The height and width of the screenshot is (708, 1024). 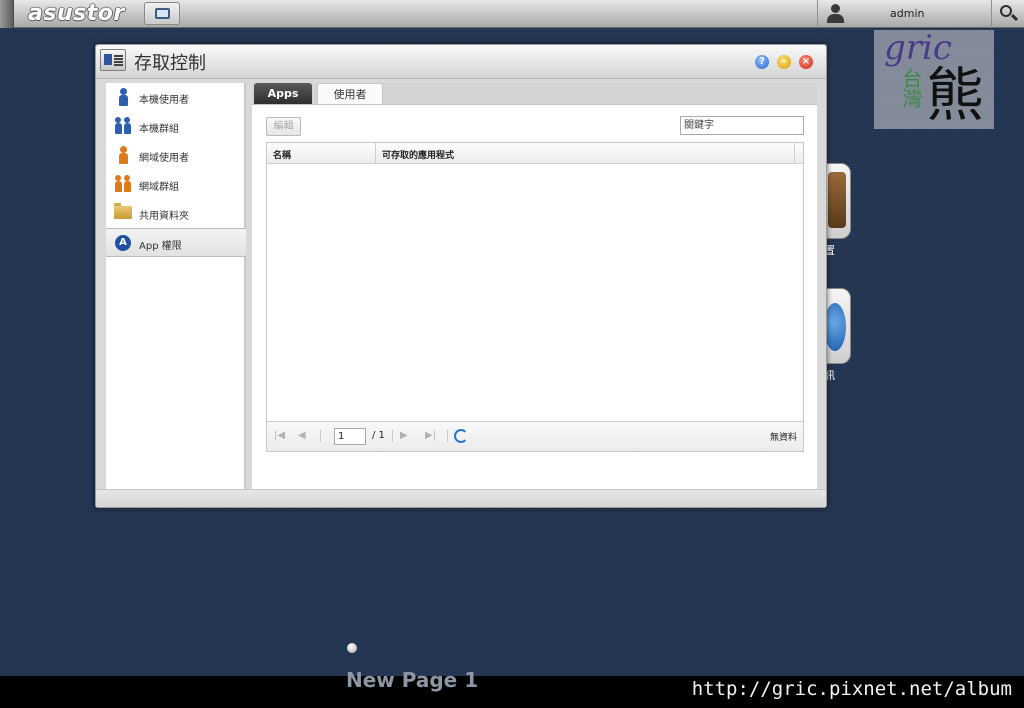 I want to click on sidebar-item-shared-folders: 共用資料夾, so click(x=176, y=213).